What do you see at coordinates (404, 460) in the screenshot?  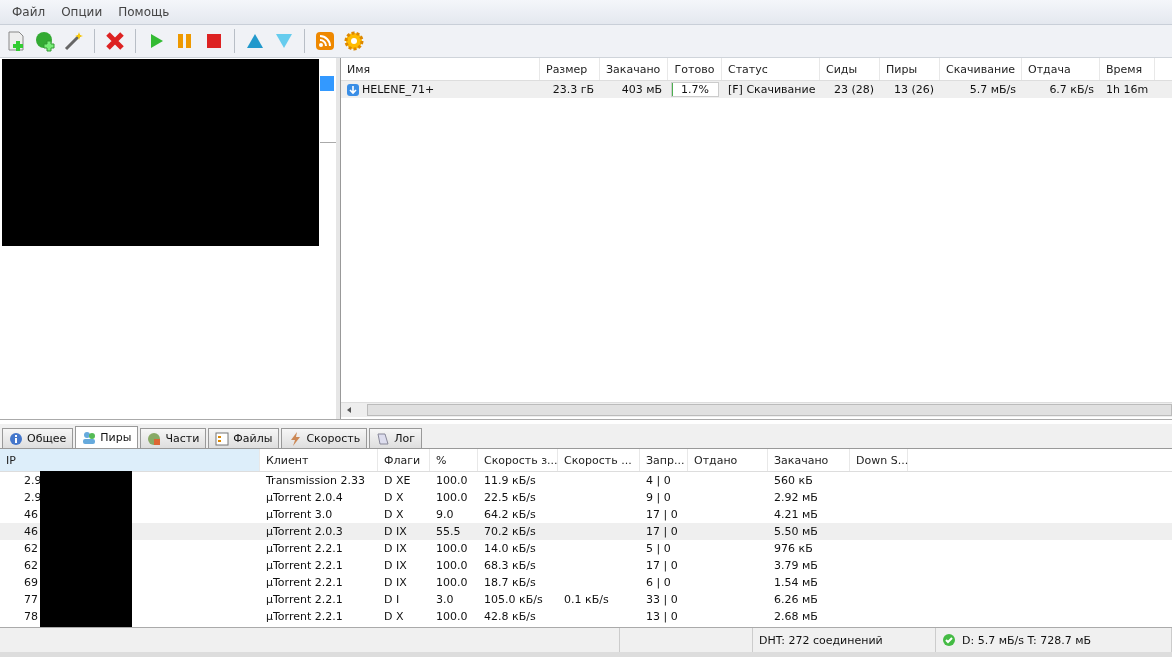 I see `column-header: Флаги` at bounding box center [404, 460].